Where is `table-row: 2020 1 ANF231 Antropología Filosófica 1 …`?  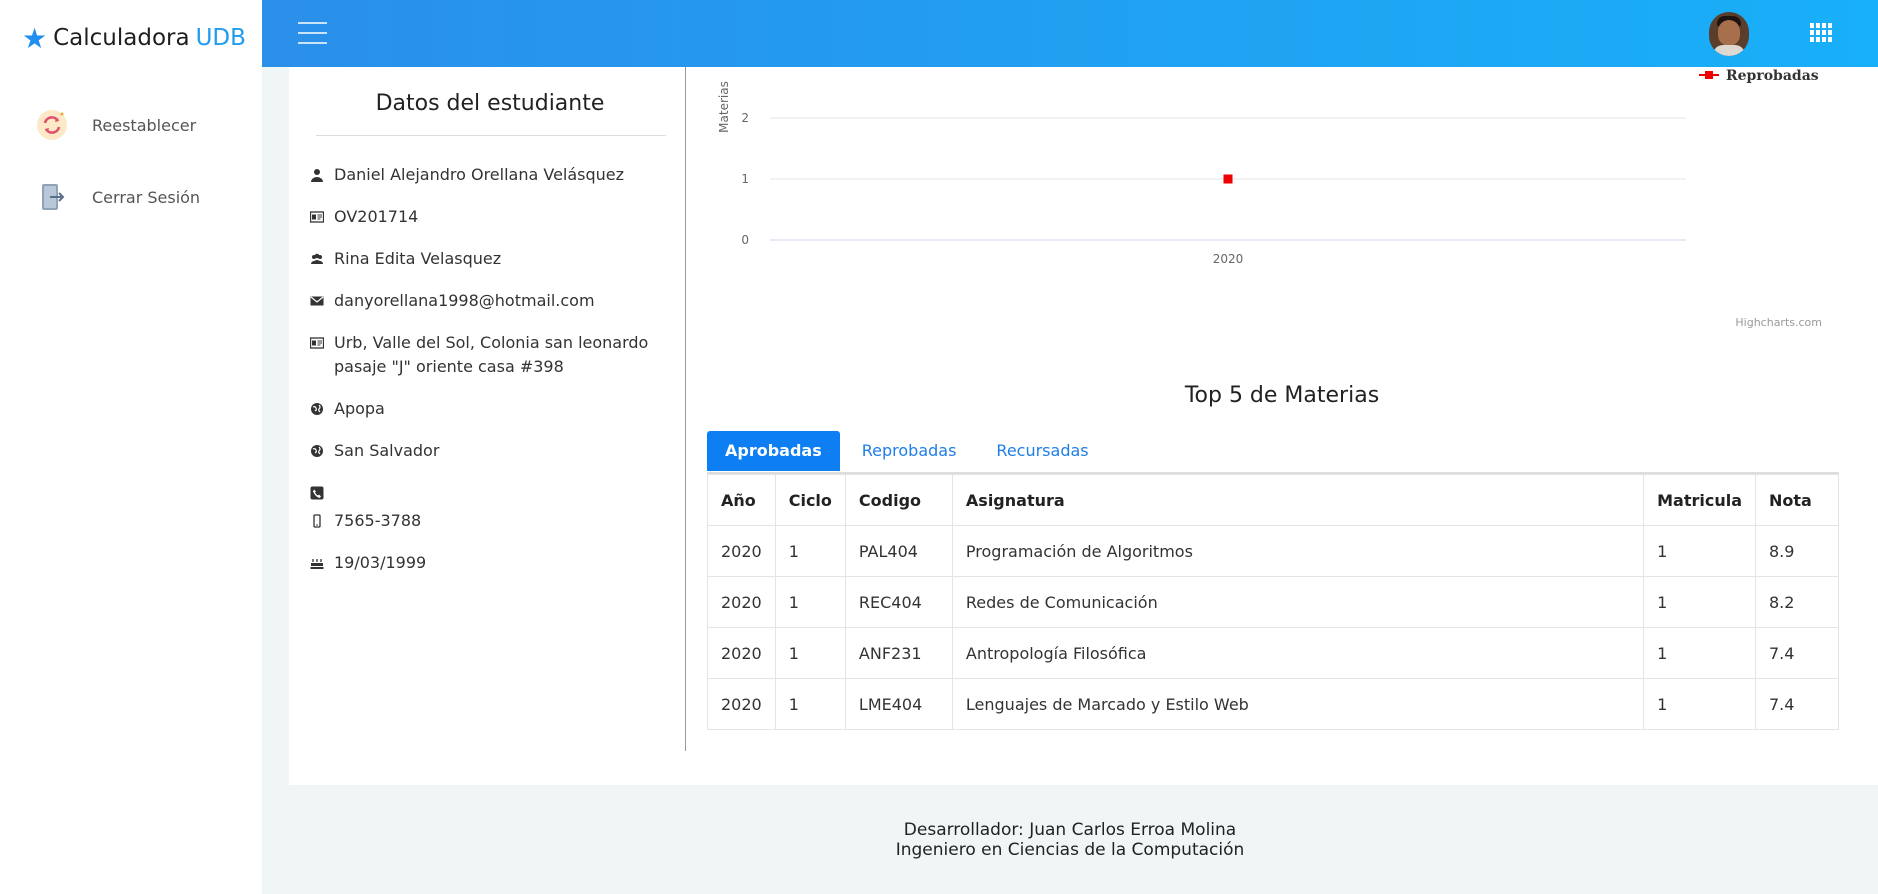
table-row: 2020 1 ANF231 Antropología Filosófica 1 … is located at coordinates (1273, 653).